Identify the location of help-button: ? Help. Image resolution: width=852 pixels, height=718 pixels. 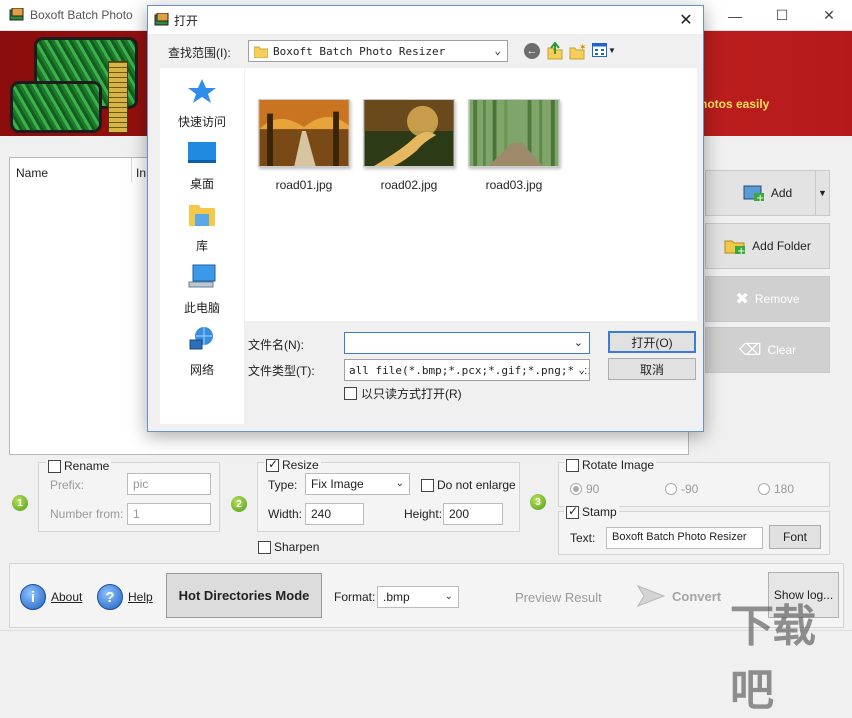
(125, 597).